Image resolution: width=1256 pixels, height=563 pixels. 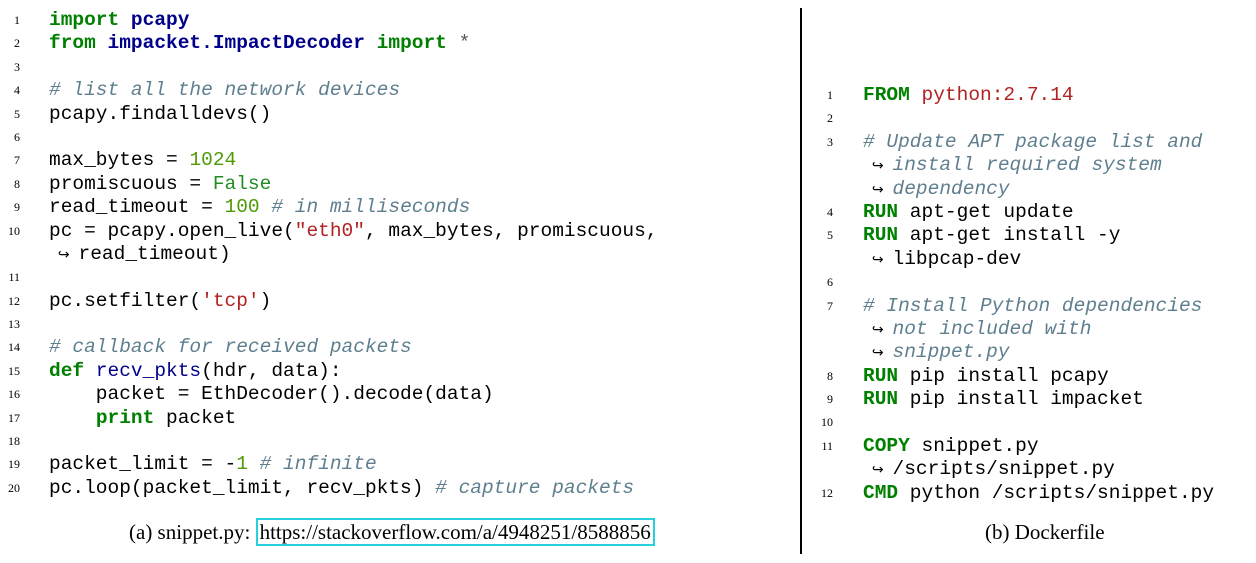 I want to click on snippet-code-token: # list all the network devices, so click(x=225, y=90).